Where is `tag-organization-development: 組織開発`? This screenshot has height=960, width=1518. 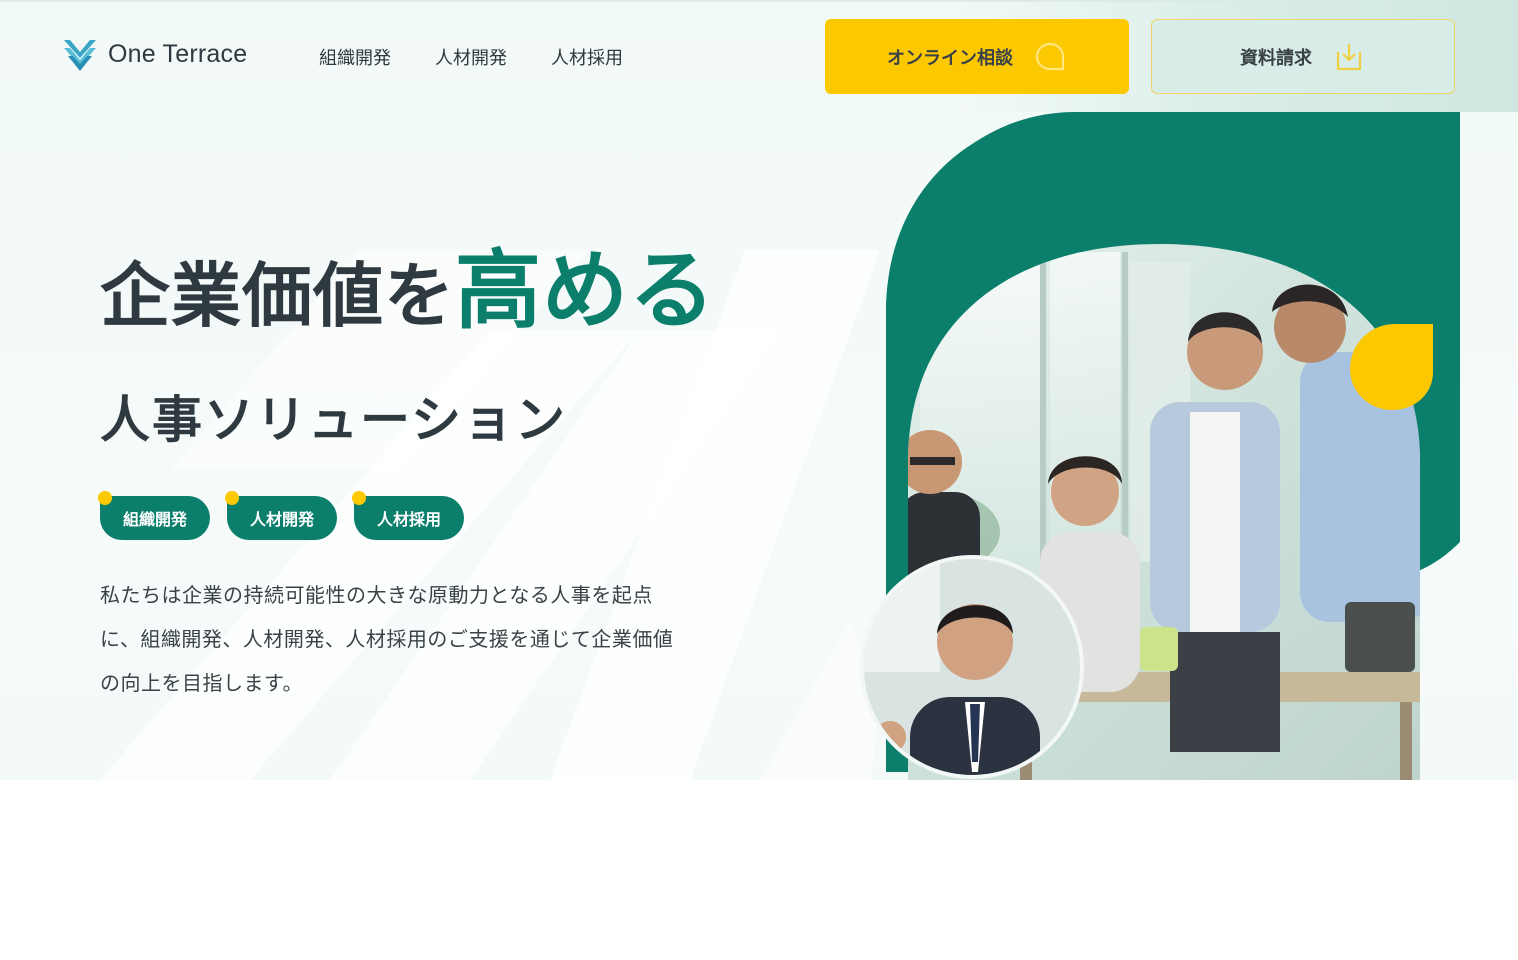
tag-organization-development: 組織開発 is located at coordinates (154, 515).